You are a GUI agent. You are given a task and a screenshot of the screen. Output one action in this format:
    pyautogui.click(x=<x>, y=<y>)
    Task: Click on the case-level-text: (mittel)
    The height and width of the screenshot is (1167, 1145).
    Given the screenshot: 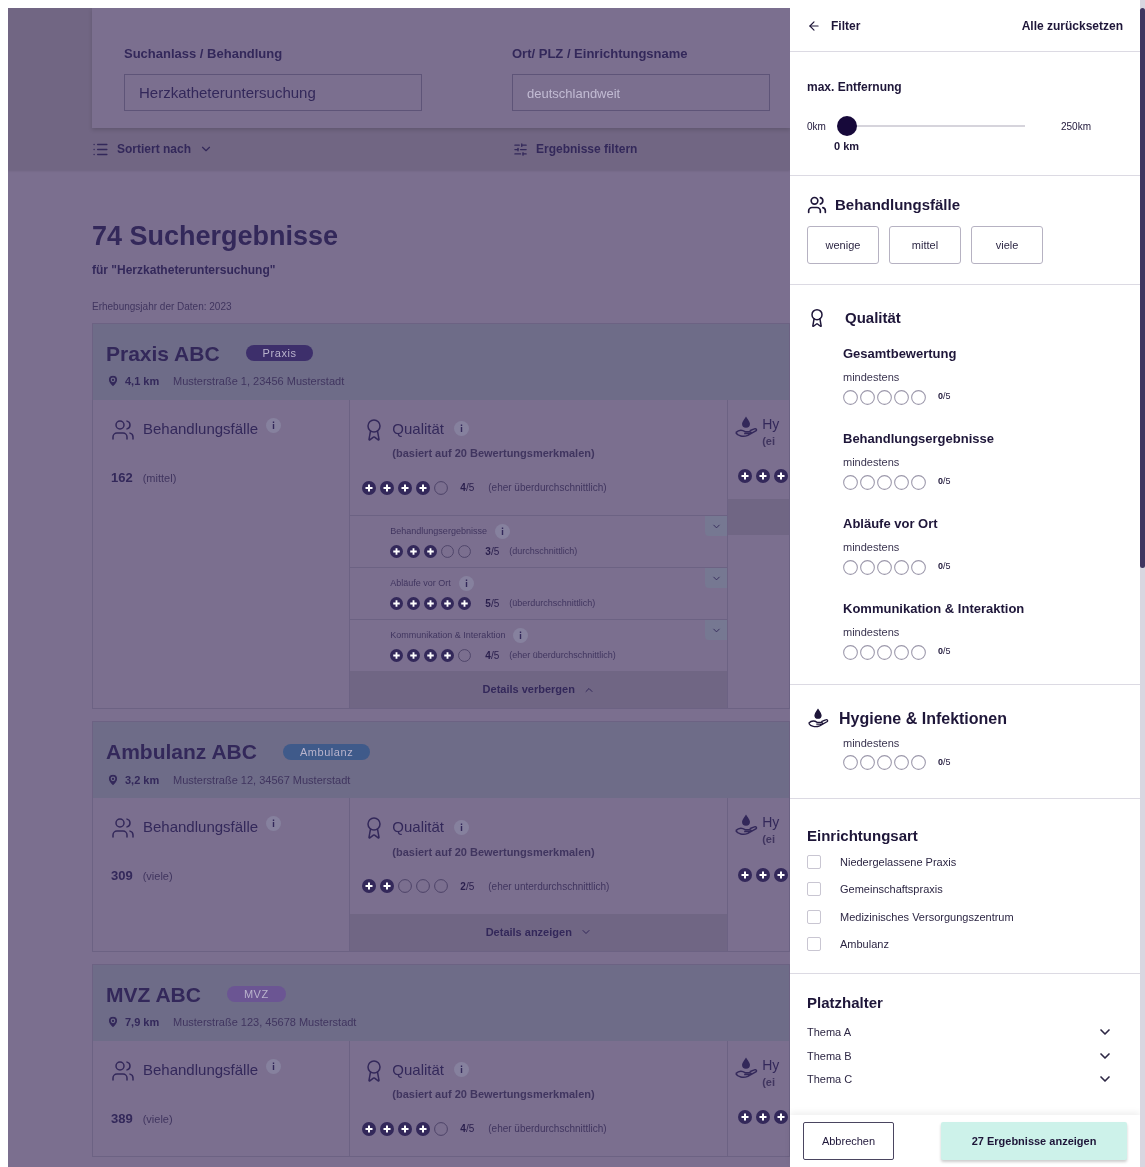 What is the action you would take?
    pyautogui.click(x=159, y=478)
    